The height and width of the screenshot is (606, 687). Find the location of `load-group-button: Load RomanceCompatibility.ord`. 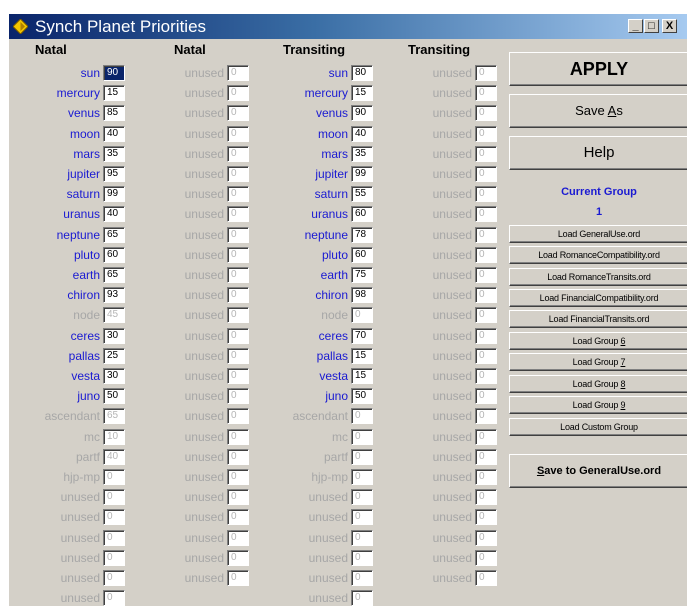

load-group-button: Load RomanceCompatibility.ord is located at coordinates (598, 255).